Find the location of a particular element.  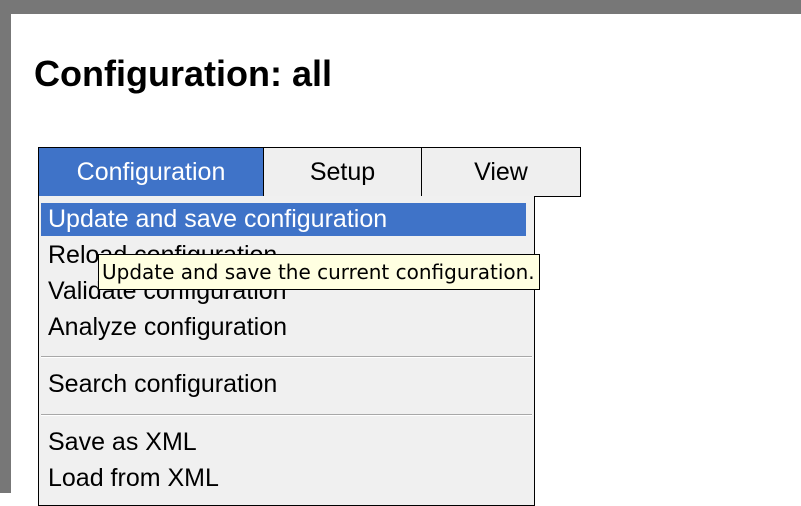

menu-setup: Setup is located at coordinates (343, 172).